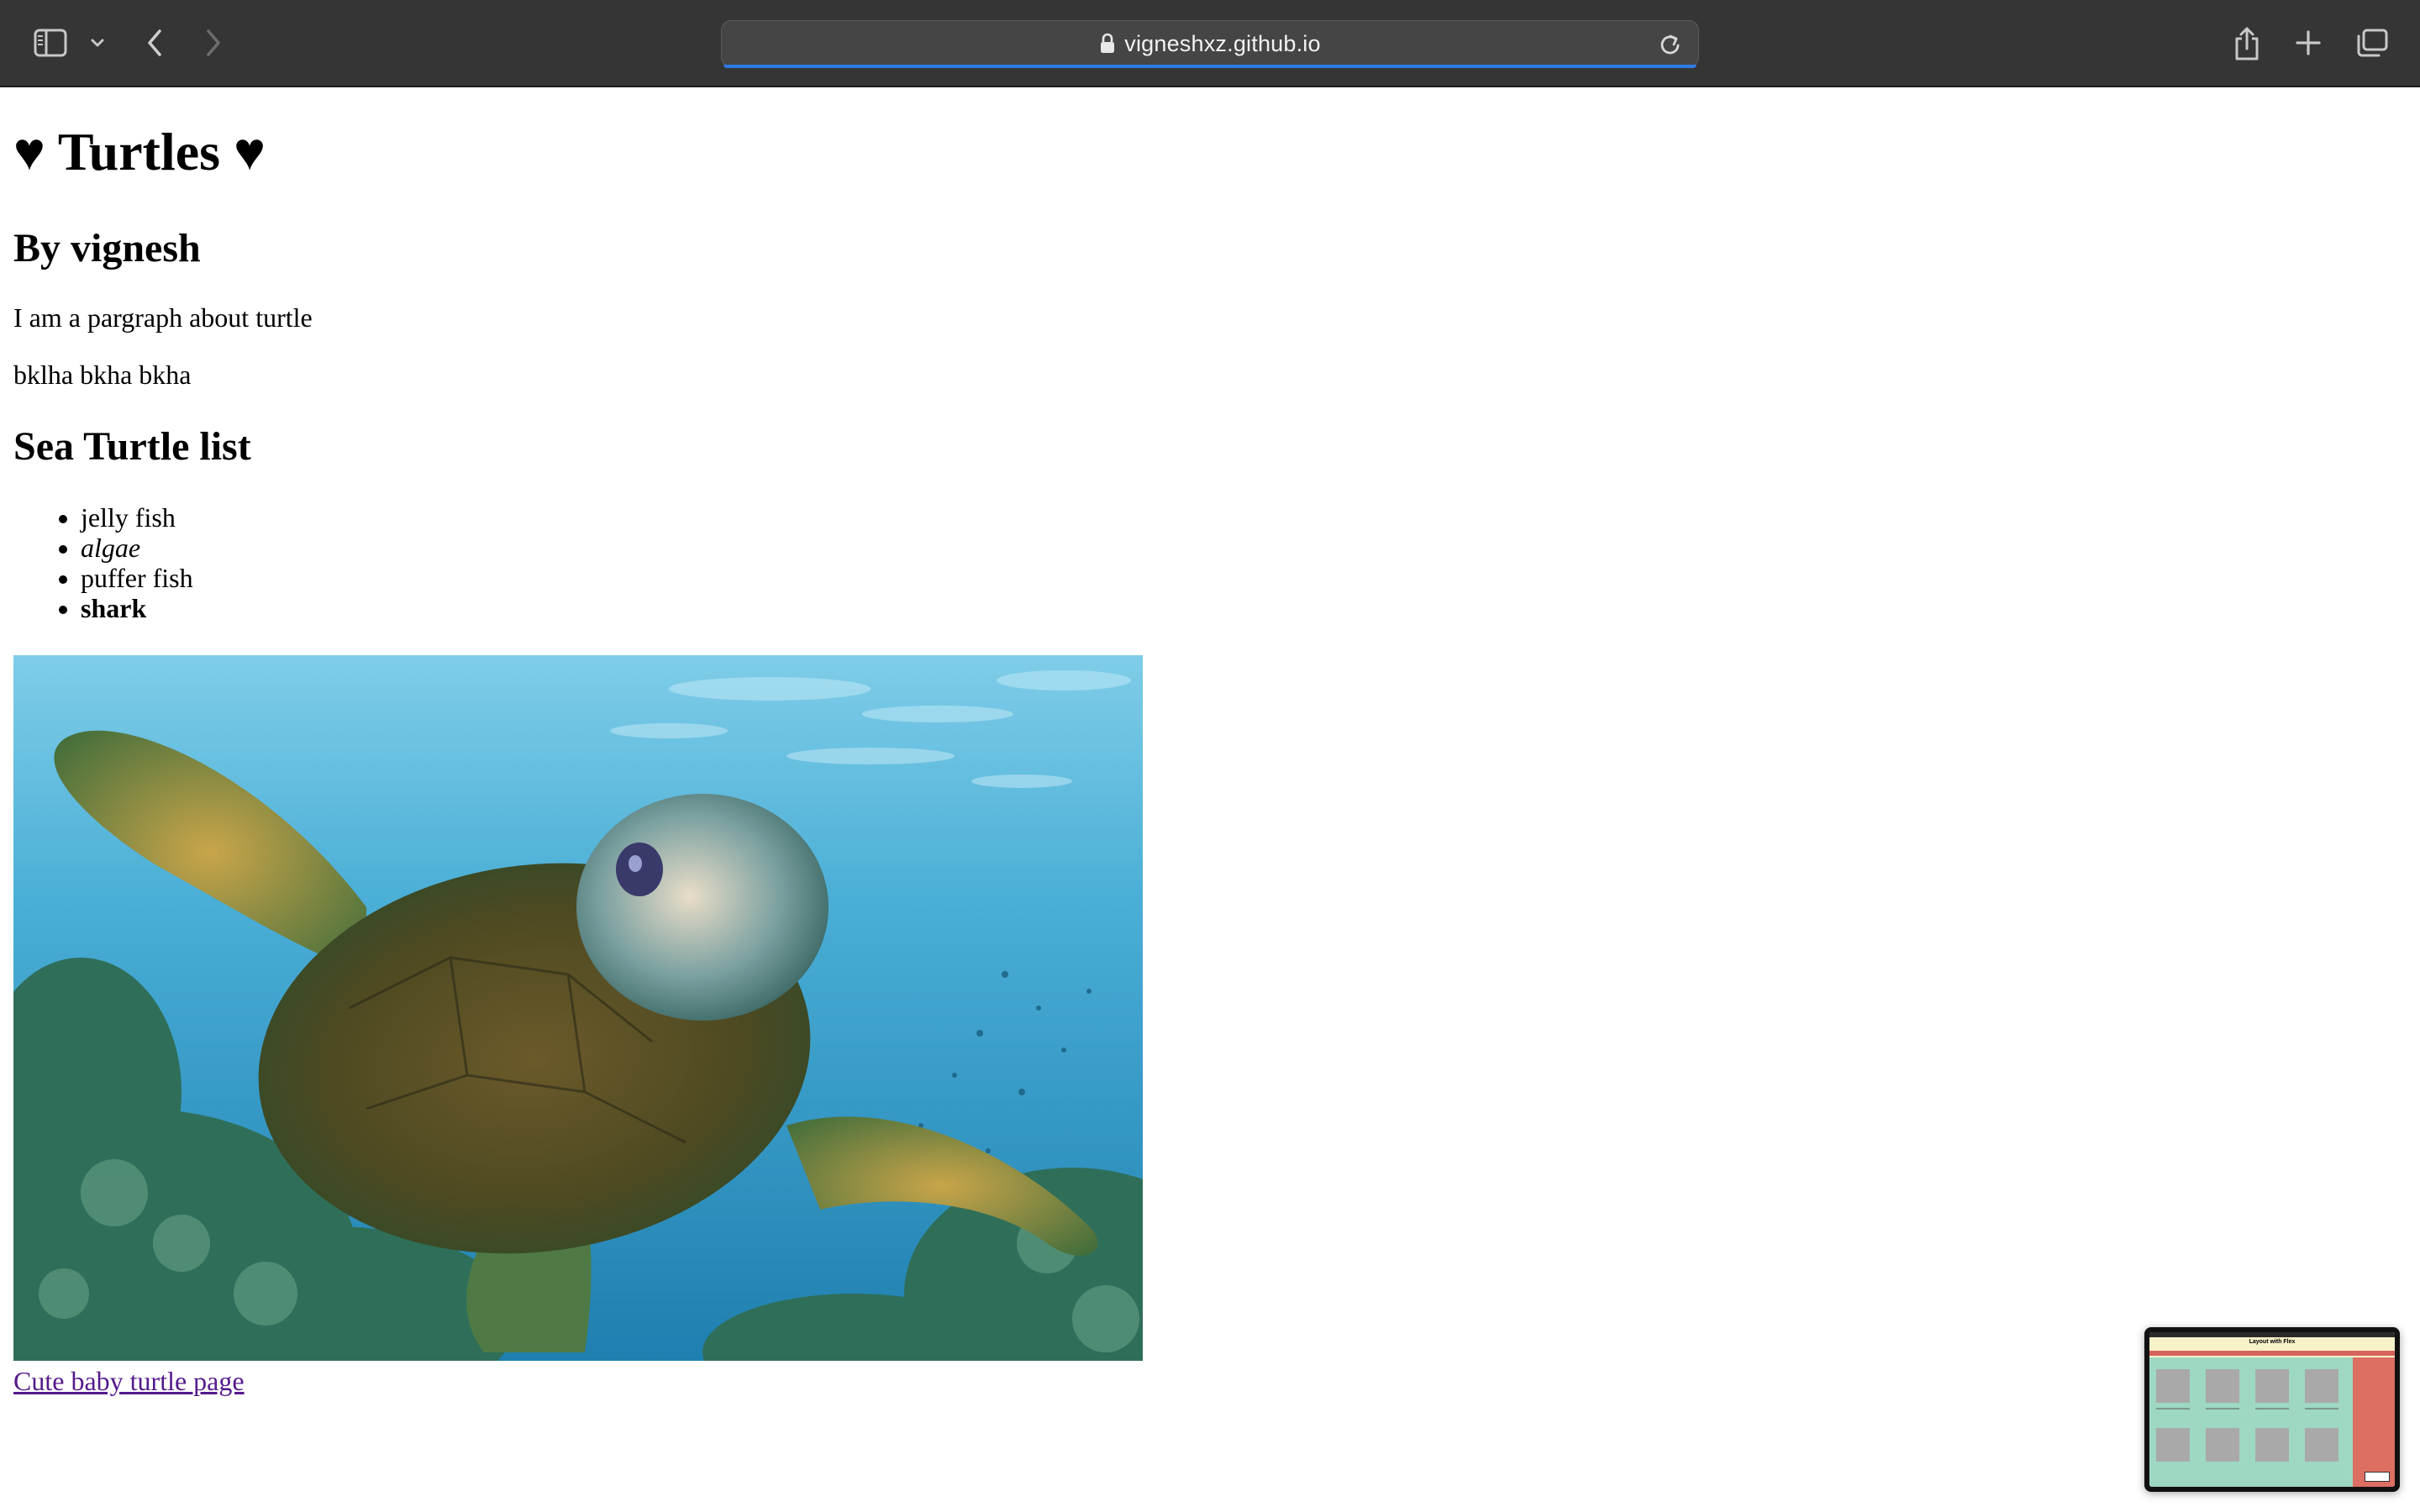  I want to click on list-item-text: shark, so click(114, 608).